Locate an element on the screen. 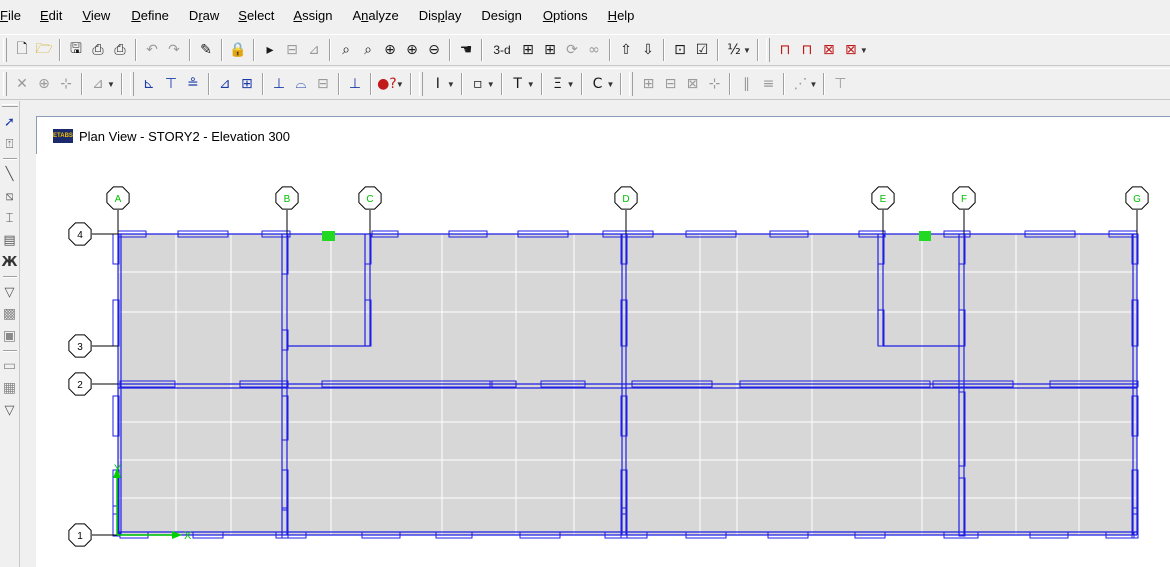 The height and width of the screenshot is (567, 1170). section-box-icon: ▫ is located at coordinates (478, 84).